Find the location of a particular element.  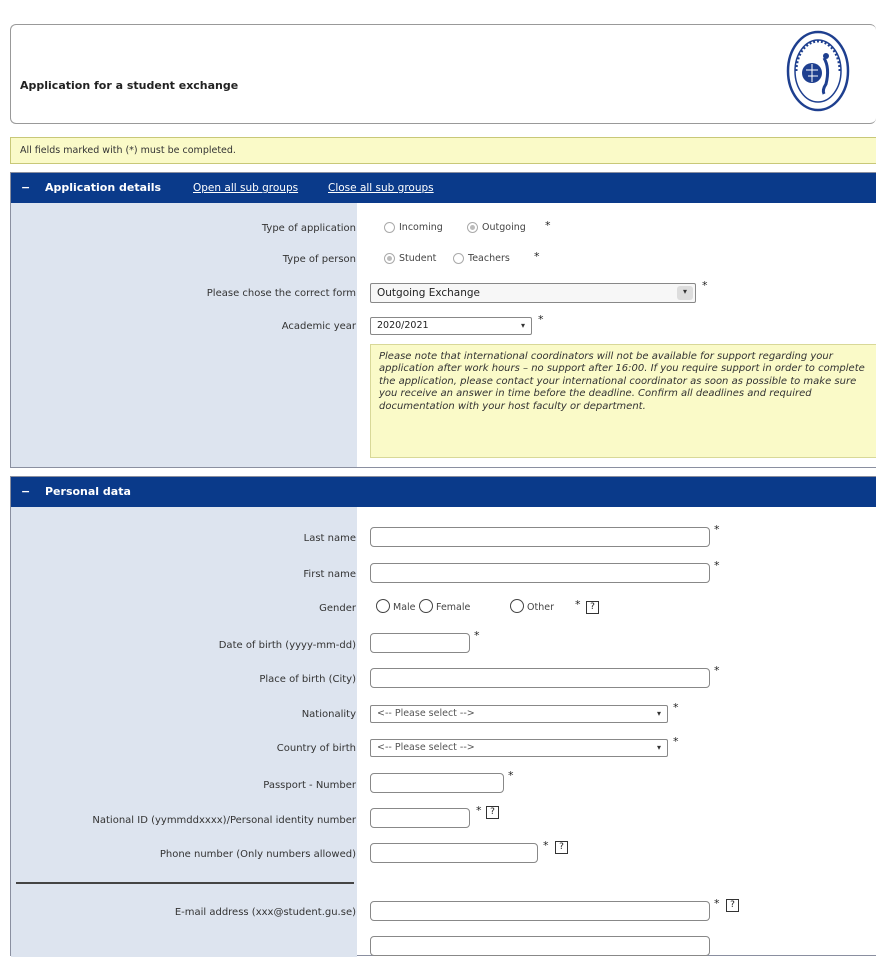

university-seal-logo is located at coordinates (818, 71).